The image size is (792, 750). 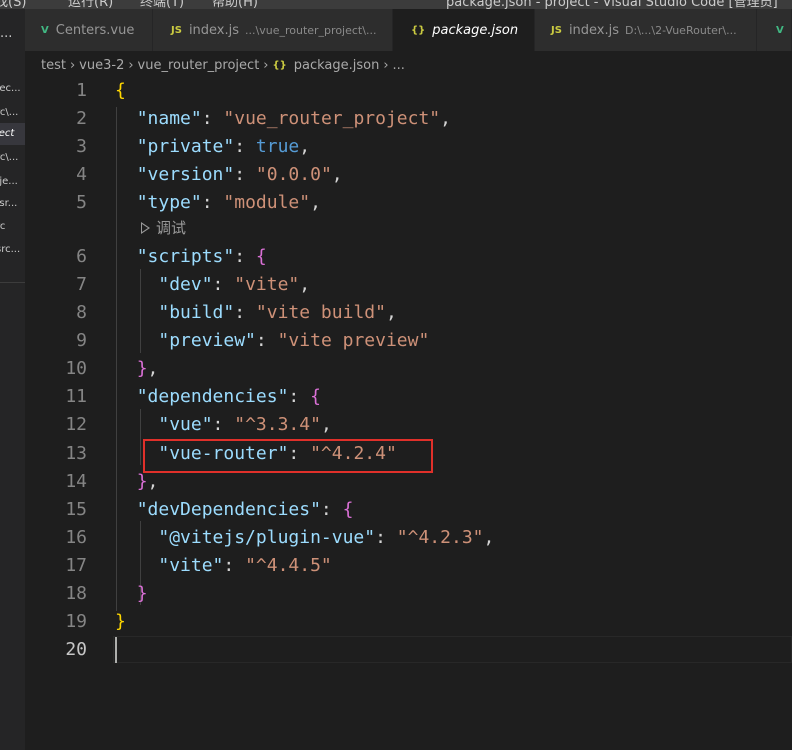 What do you see at coordinates (228, 202) in the screenshot?
I see `code-line: "type": "module",` at bounding box center [228, 202].